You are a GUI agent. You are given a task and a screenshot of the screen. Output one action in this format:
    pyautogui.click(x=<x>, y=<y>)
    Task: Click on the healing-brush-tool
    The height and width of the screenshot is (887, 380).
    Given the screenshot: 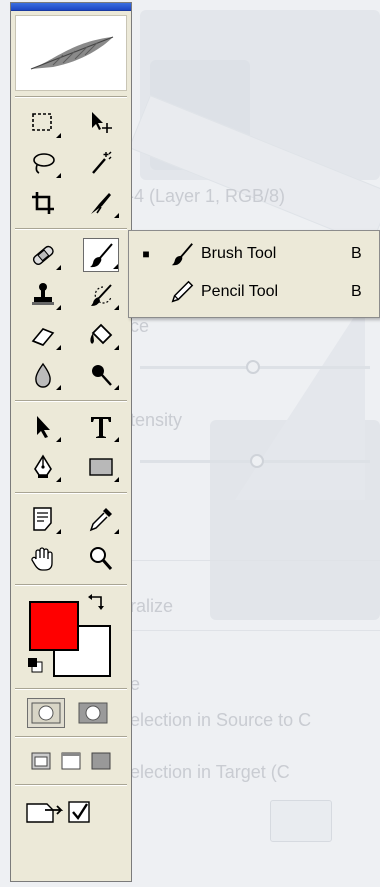 What is the action you would take?
    pyautogui.click(x=43, y=255)
    